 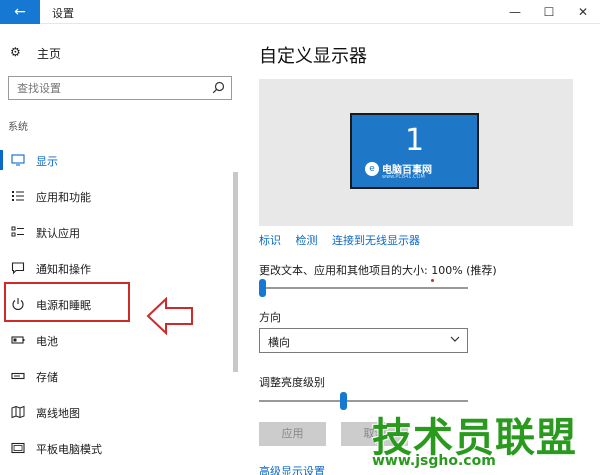 What do you see at coordinates (262, 288) in the screenshot?
I see `scale-slider-thumb` at bounding box center [262, 288].